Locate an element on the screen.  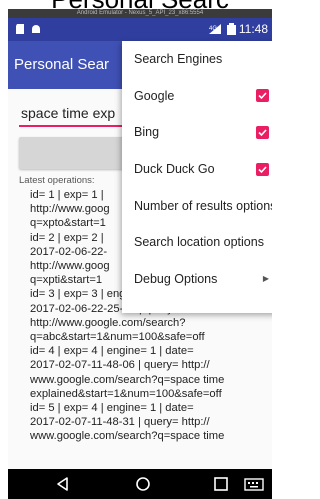
menu-item-duckduckgo: Duck Duck Go is located at coordinates (197, 169).